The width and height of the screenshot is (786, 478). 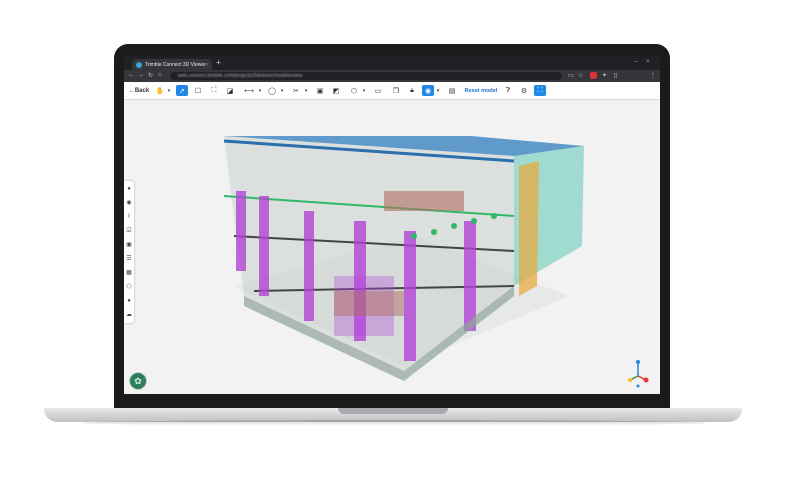 What do you see at coordinates (129, 273) in the screenshot?
I see `organizer-icon: ▦` at bounding box center [129, 273].